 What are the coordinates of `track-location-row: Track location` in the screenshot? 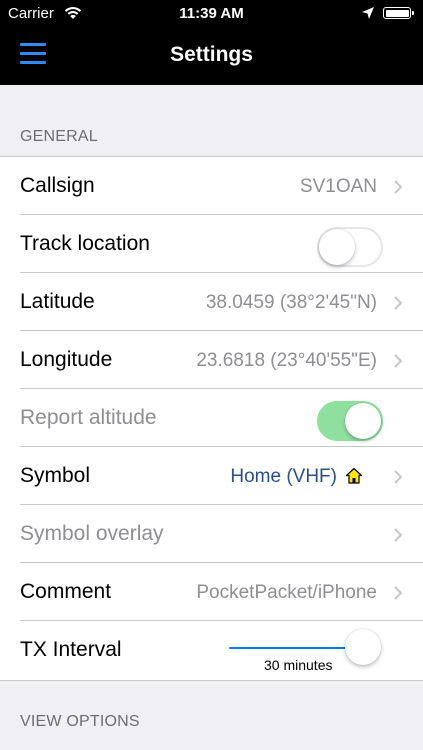 It's located at (211, 244).